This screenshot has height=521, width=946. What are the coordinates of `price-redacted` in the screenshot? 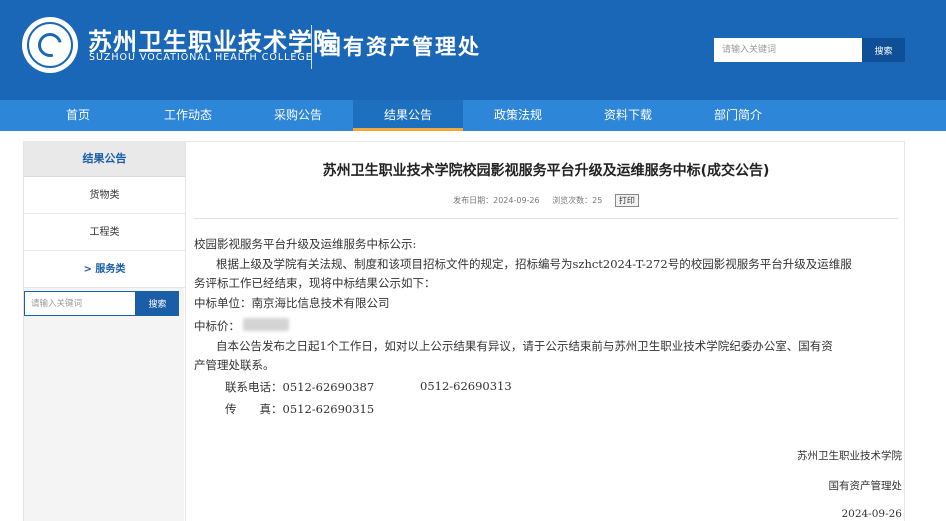 It's located at (266, 324).